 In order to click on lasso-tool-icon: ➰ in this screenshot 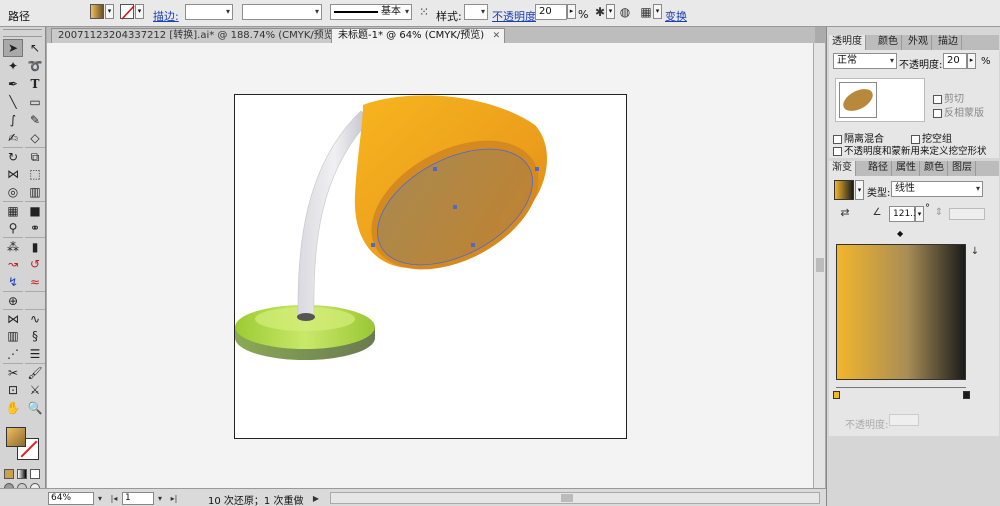, I will do `click(35, 66)`.